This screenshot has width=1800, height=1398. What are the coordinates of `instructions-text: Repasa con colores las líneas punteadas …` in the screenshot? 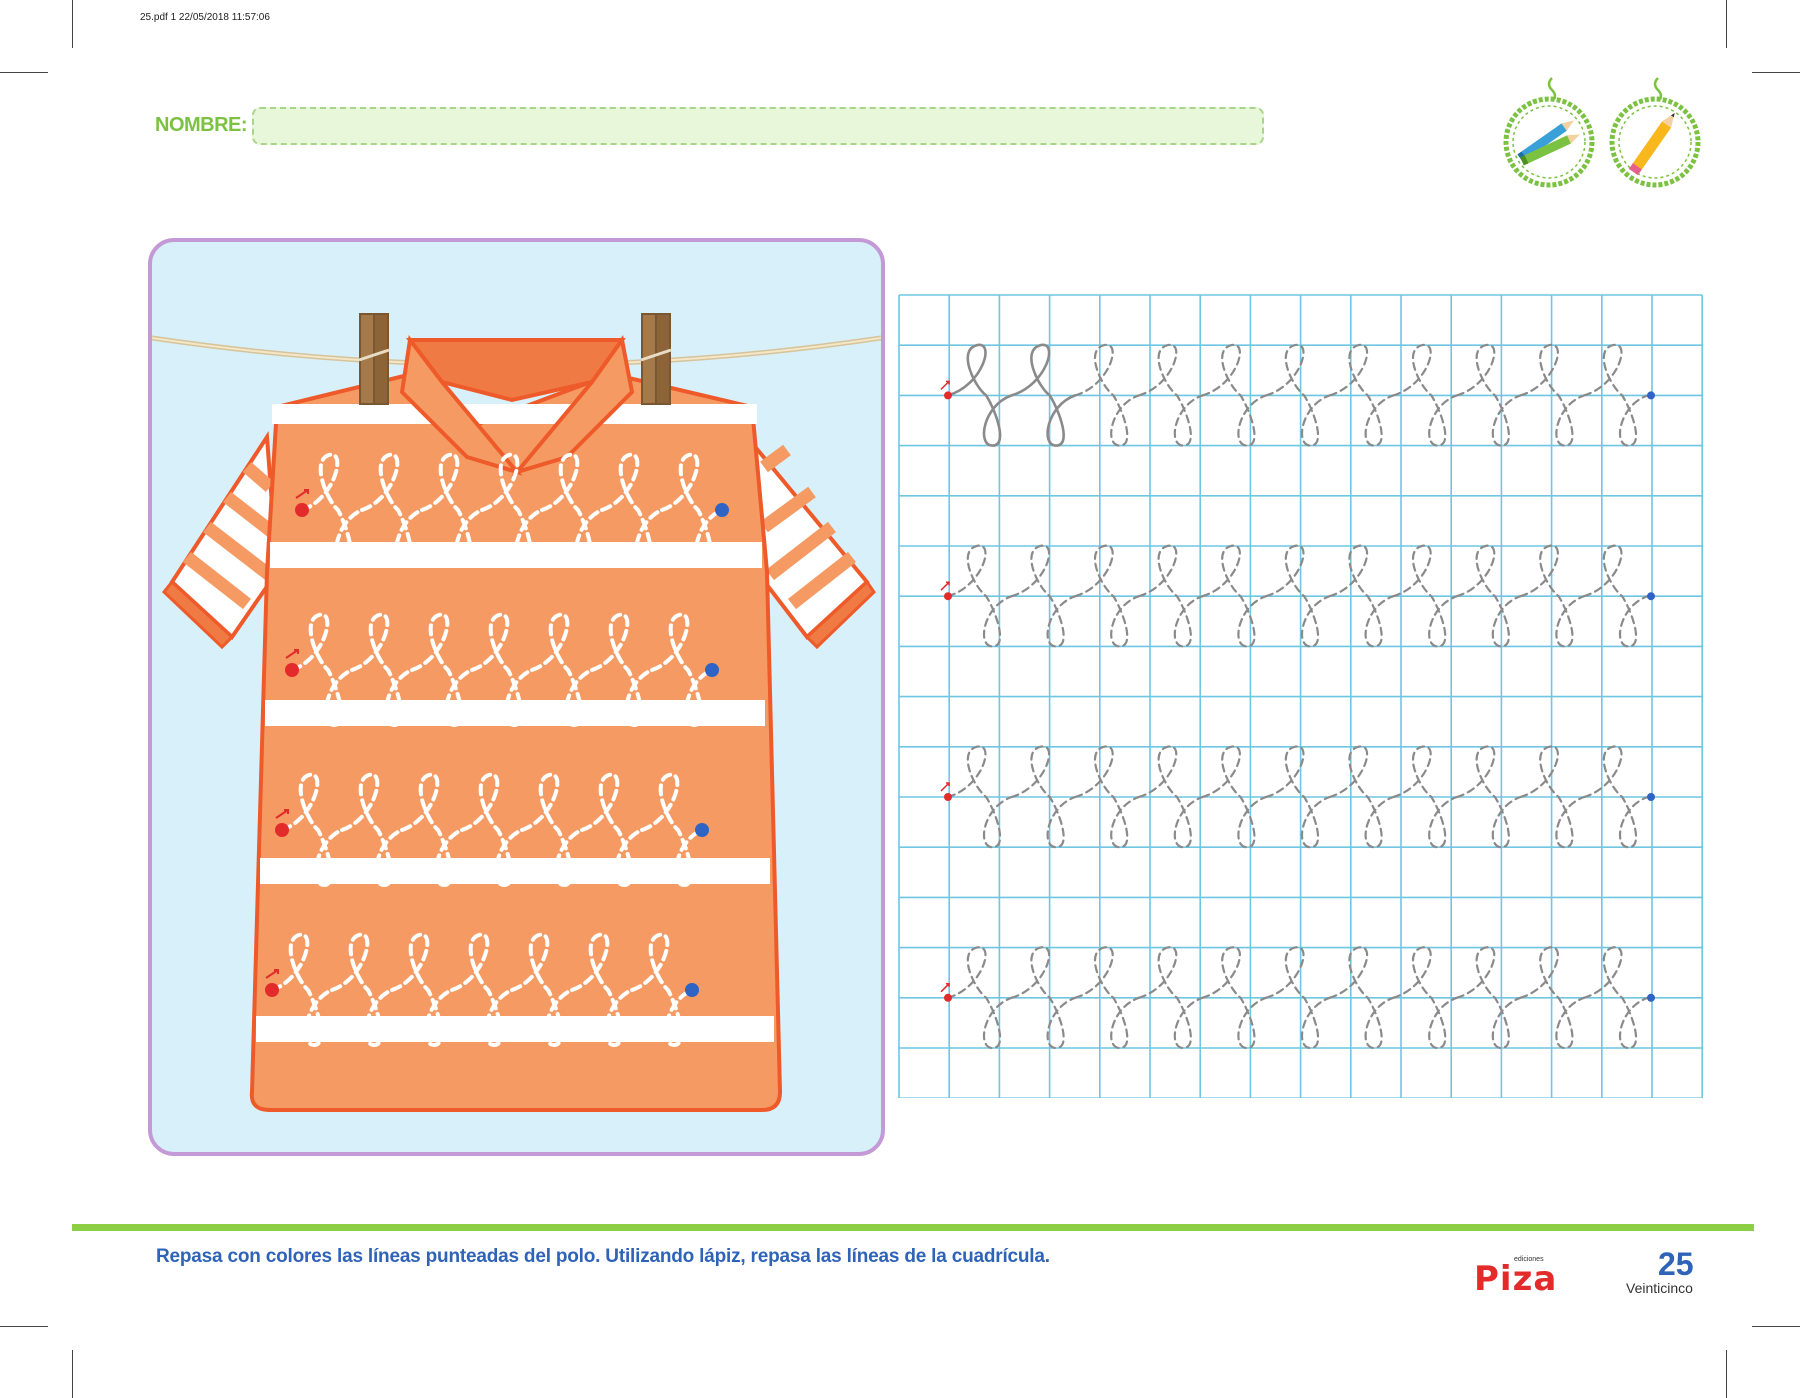 It's located at (603, 1256).